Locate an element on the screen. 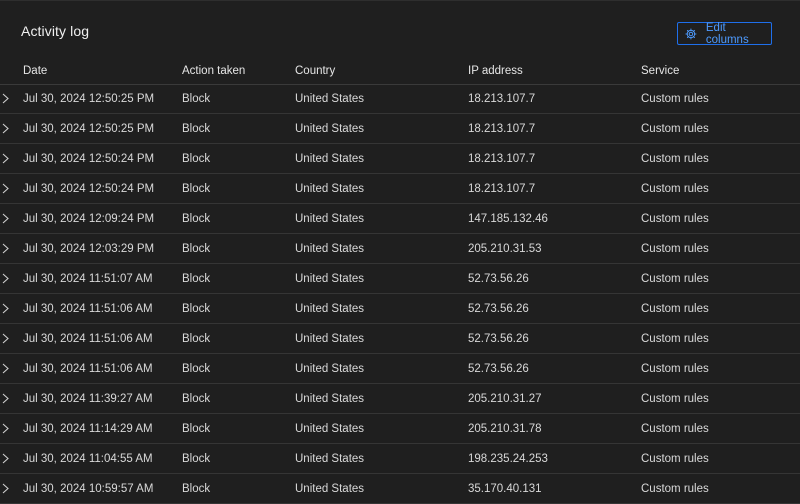 The height and width of the screenshot is (504, 800). panel-title: Activity log is located at coordinates (55, 31).